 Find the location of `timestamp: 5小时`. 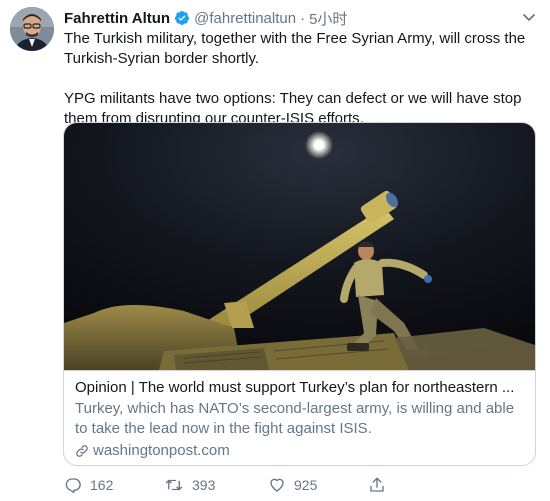

timestamp: 5小时 is located at coordinates (328, 18).